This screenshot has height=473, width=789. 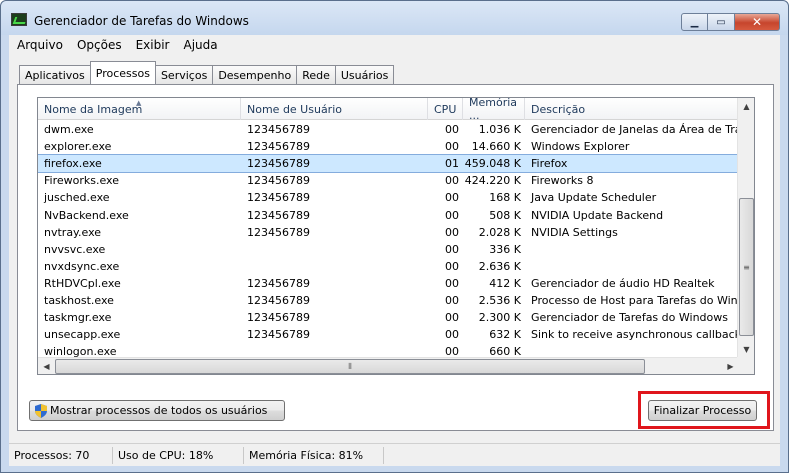 I want to click on cell-image-name: jusched.exe, so click(x=77, y=198).